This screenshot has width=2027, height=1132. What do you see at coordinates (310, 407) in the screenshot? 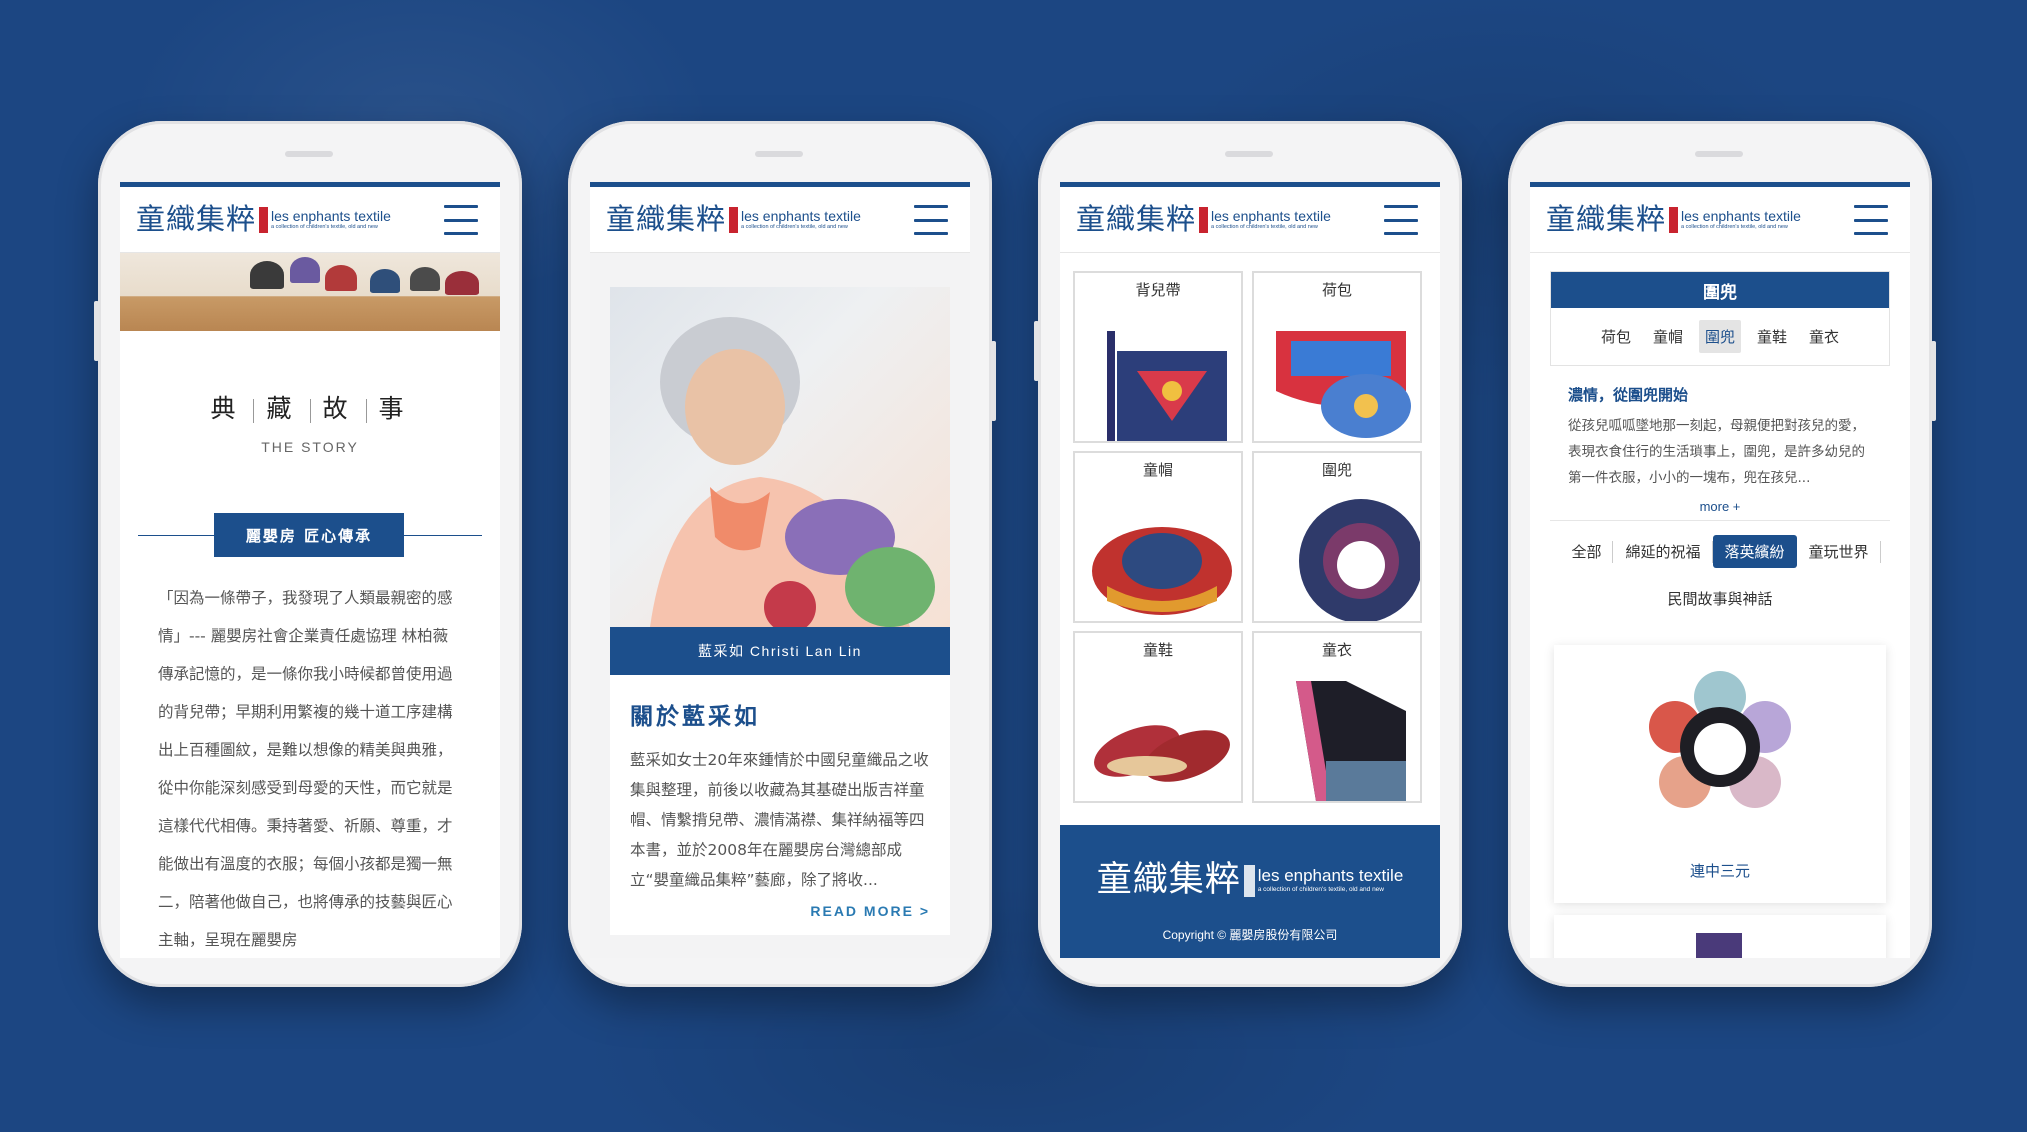
I see `story-title: 典藏故事` at bounding box center [310, 407].